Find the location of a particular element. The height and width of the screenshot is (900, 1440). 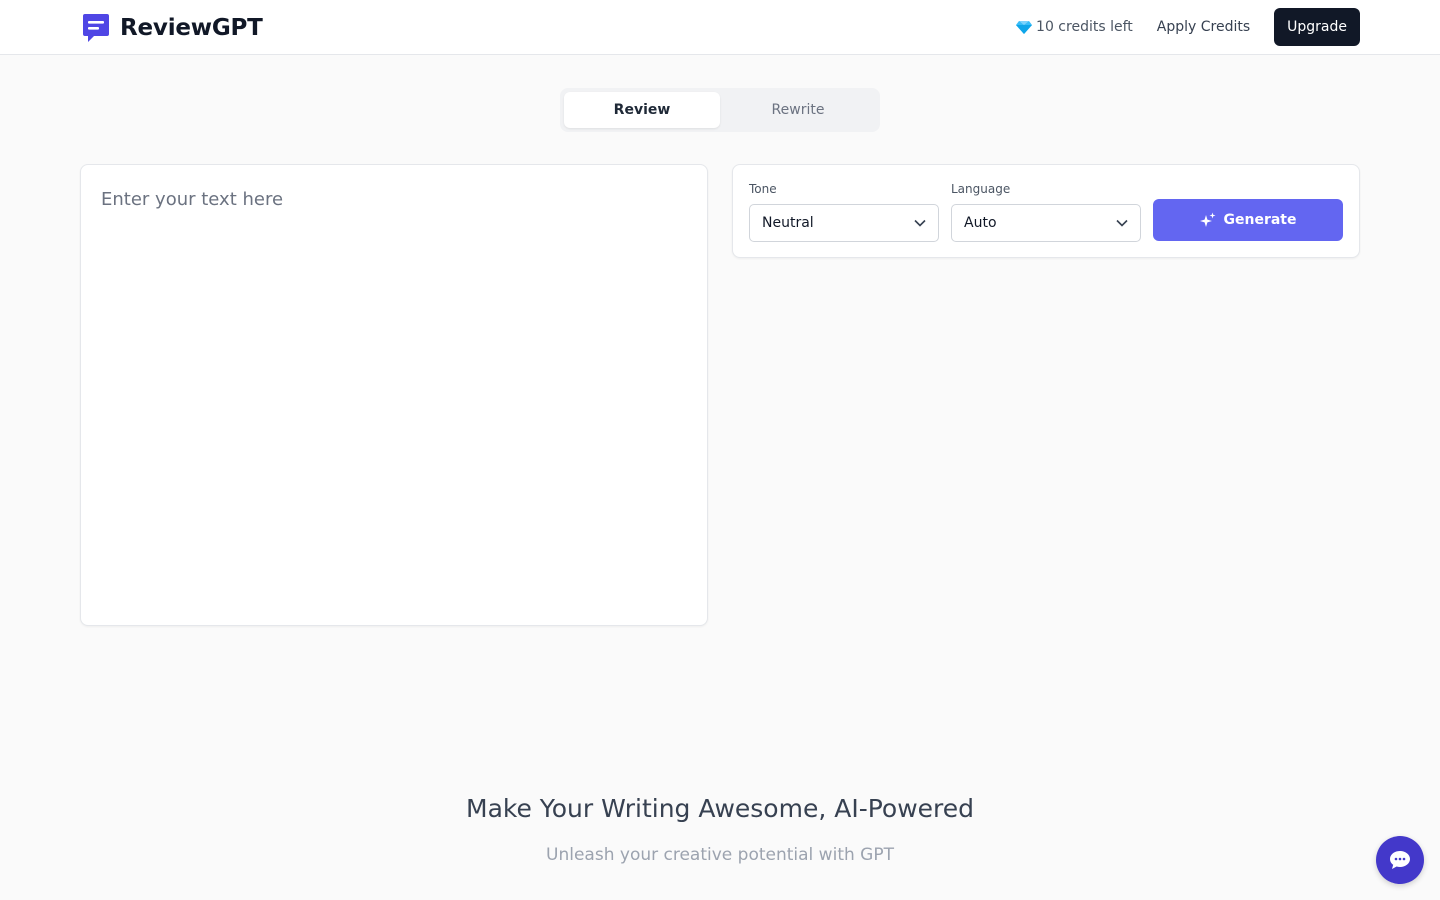

gem-icon is located at coordinates (1024, 27).